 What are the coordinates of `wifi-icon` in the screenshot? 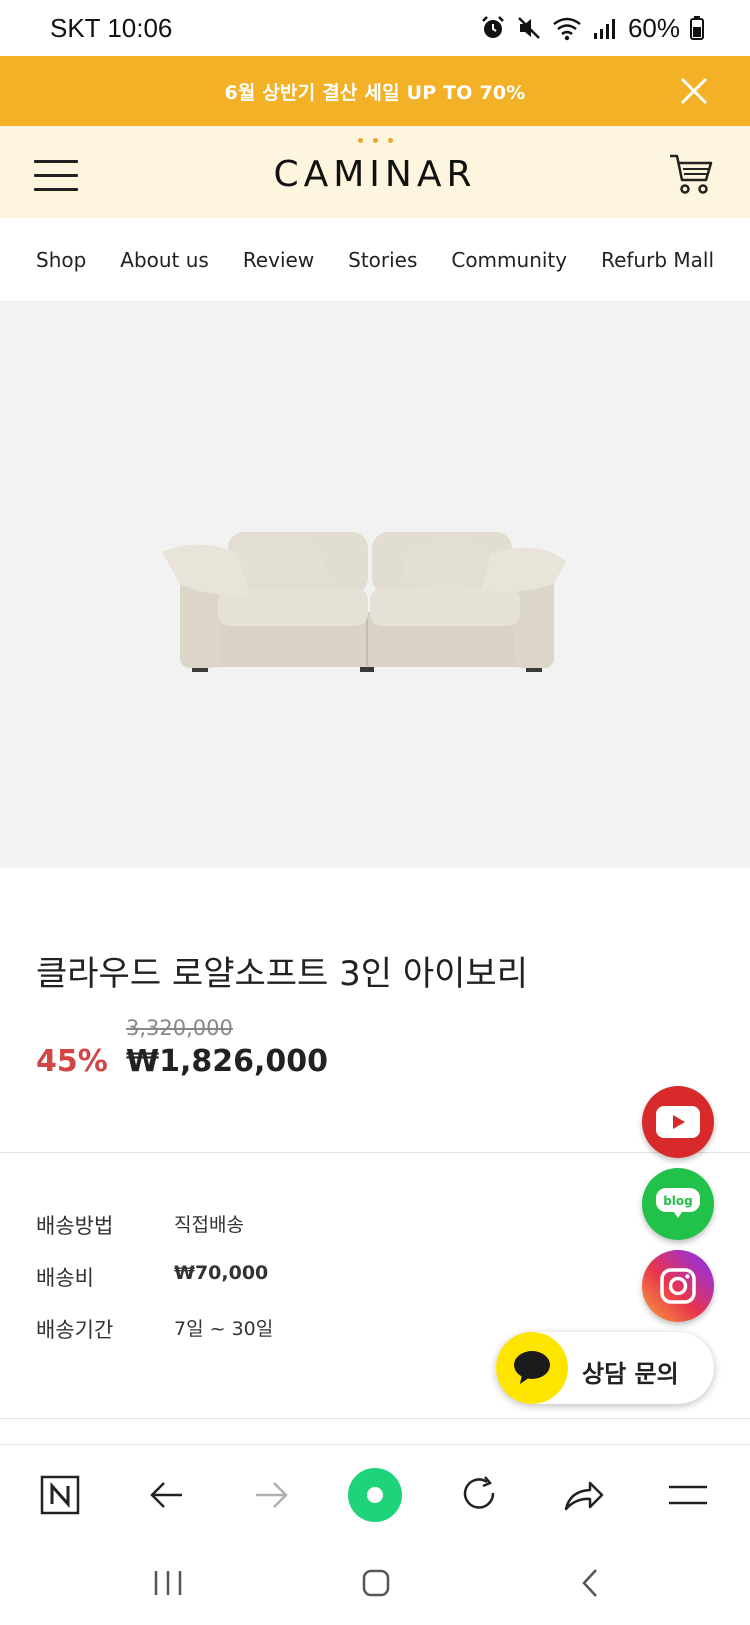 It's located at (567, 29).